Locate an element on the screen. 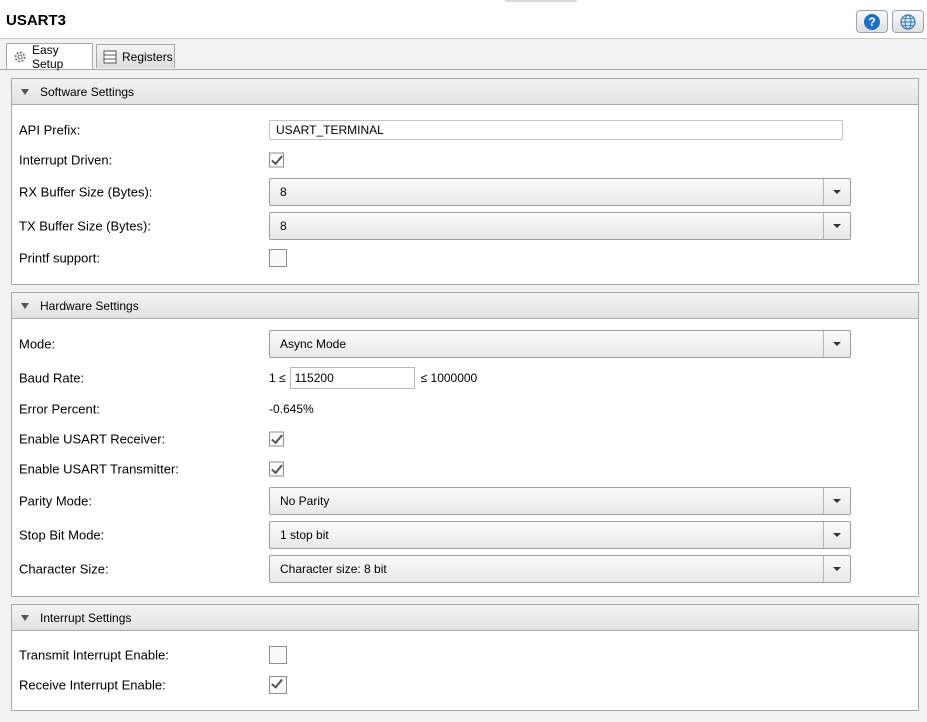 The height and width of the screenshot is (722, 927). globe-icon is located at coordinates (908, 21).